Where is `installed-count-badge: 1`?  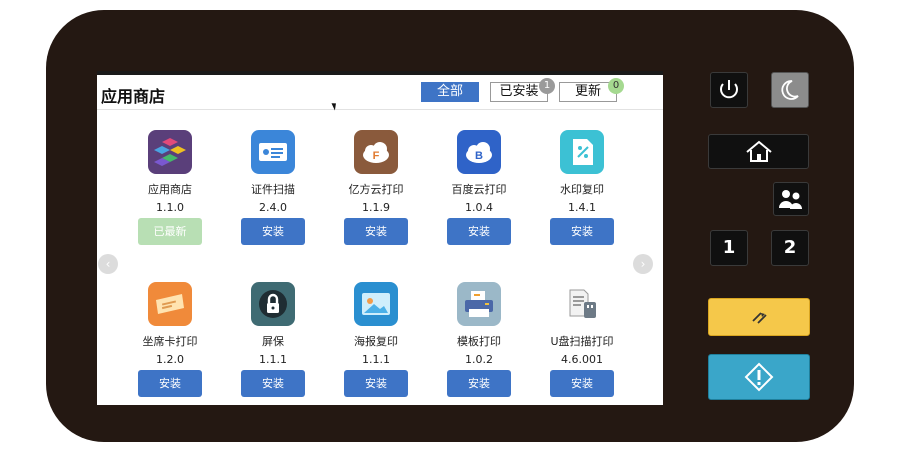
installed-count-badge: 1 is located at coordinates (547, 86).